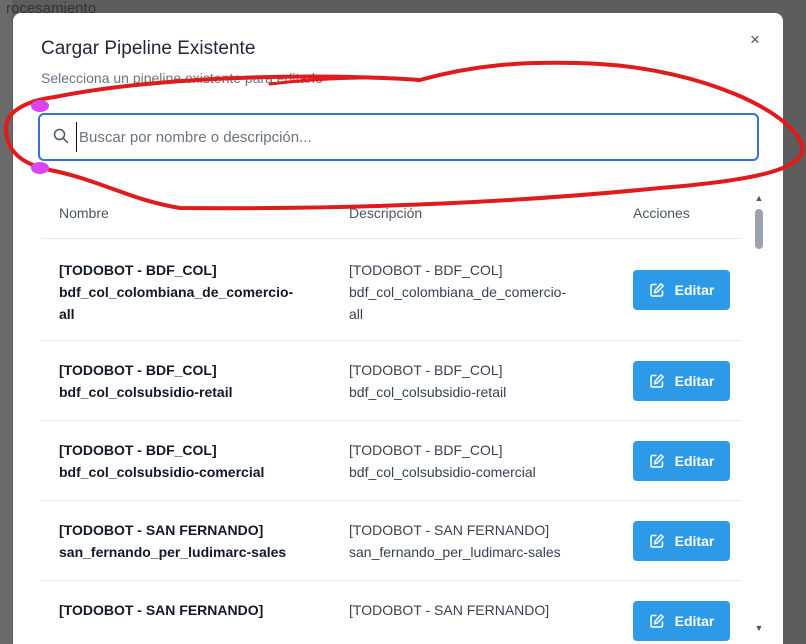 Image resolution: width=806 pixels, height=644 pixels. What do you see at coordinates (84, 213) in the screenshot?
I see `column-header-name: Nombre` at bounding box center [84, 213].